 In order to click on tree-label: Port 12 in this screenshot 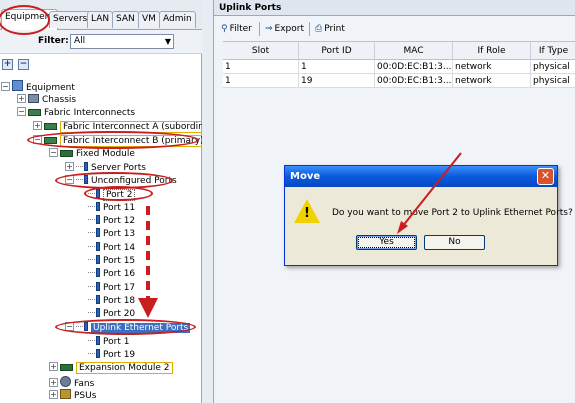, I will do `click(119, 221)`.